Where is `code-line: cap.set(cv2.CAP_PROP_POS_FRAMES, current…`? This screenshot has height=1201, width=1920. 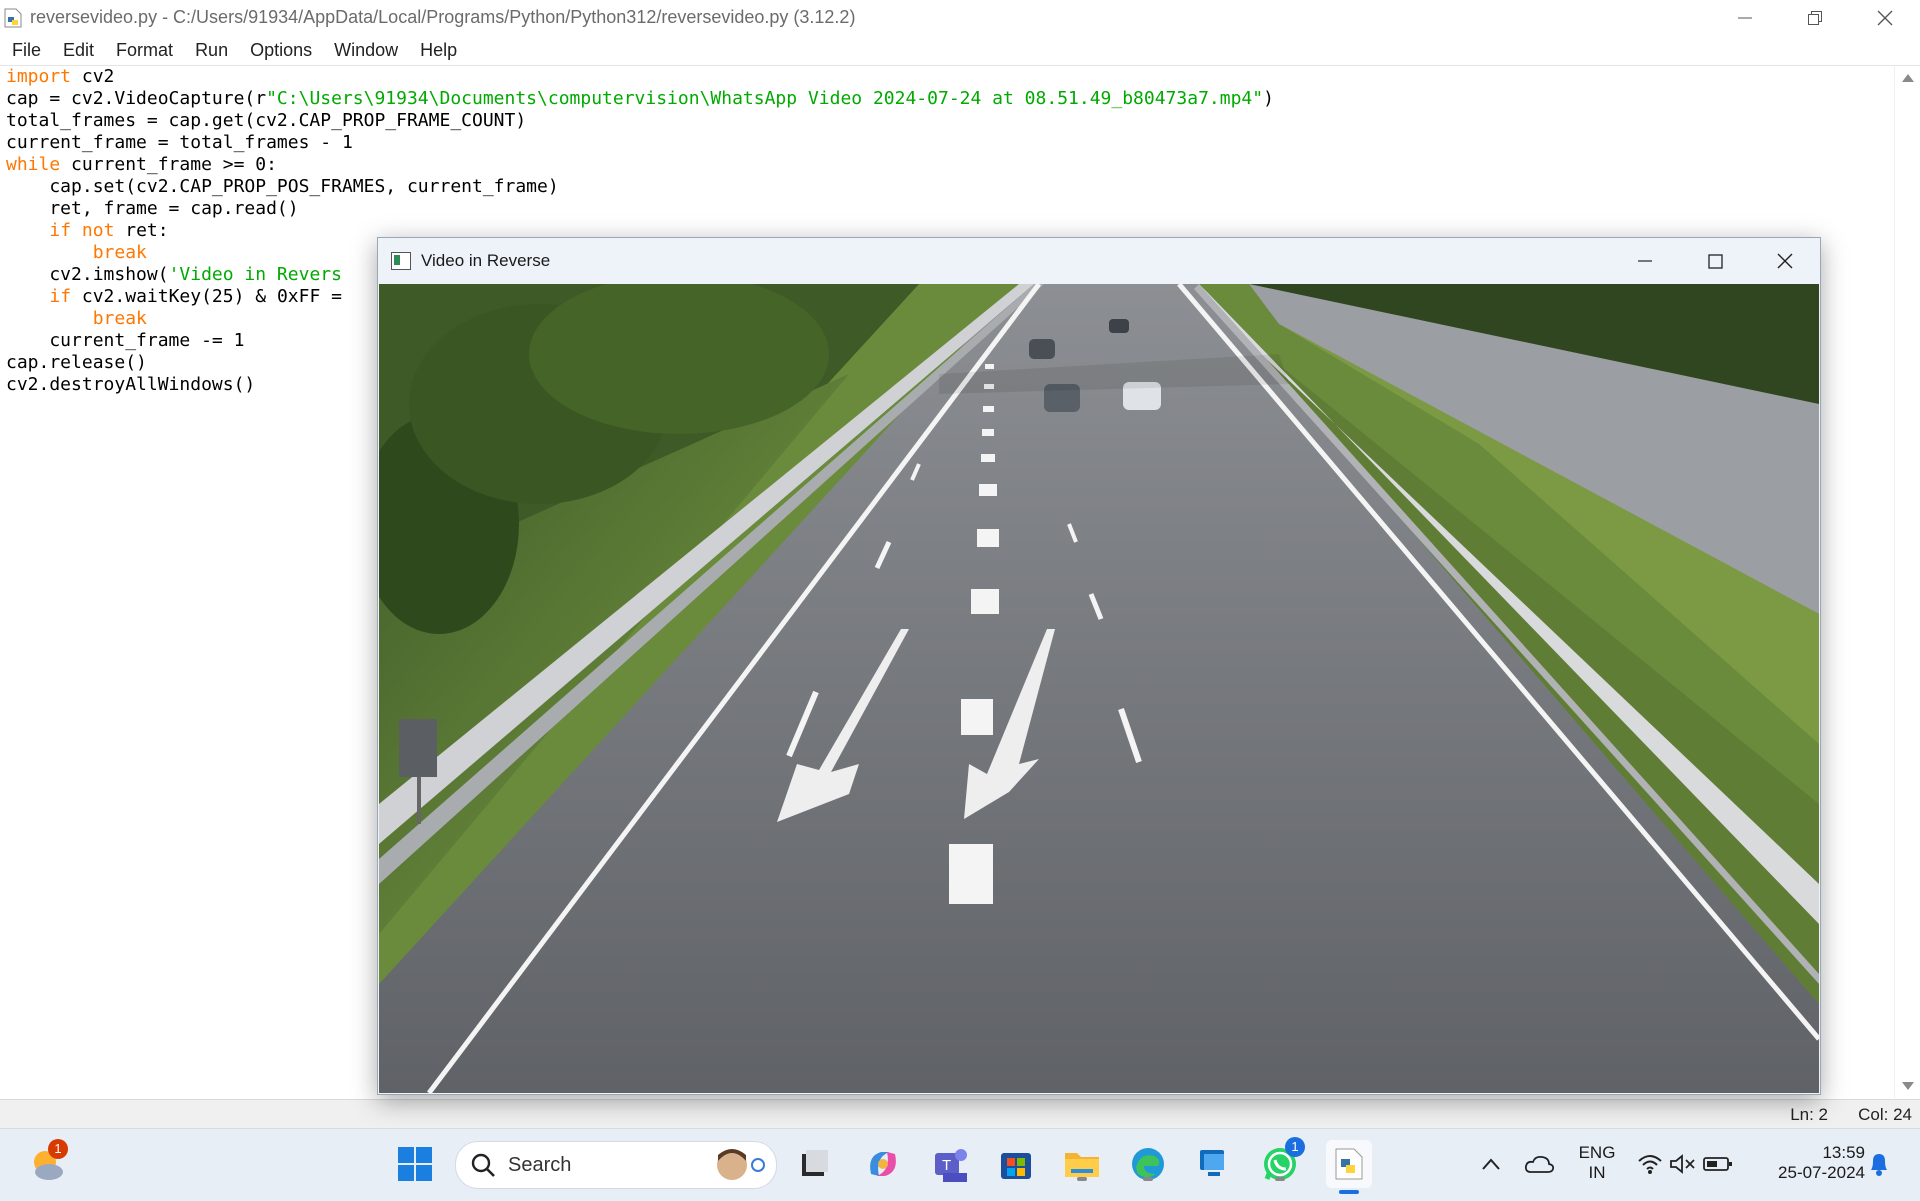 code-line: cap.set(cv2.CAP_PROP_POS_FRAMES, current… is located at coordinates (282, 186).